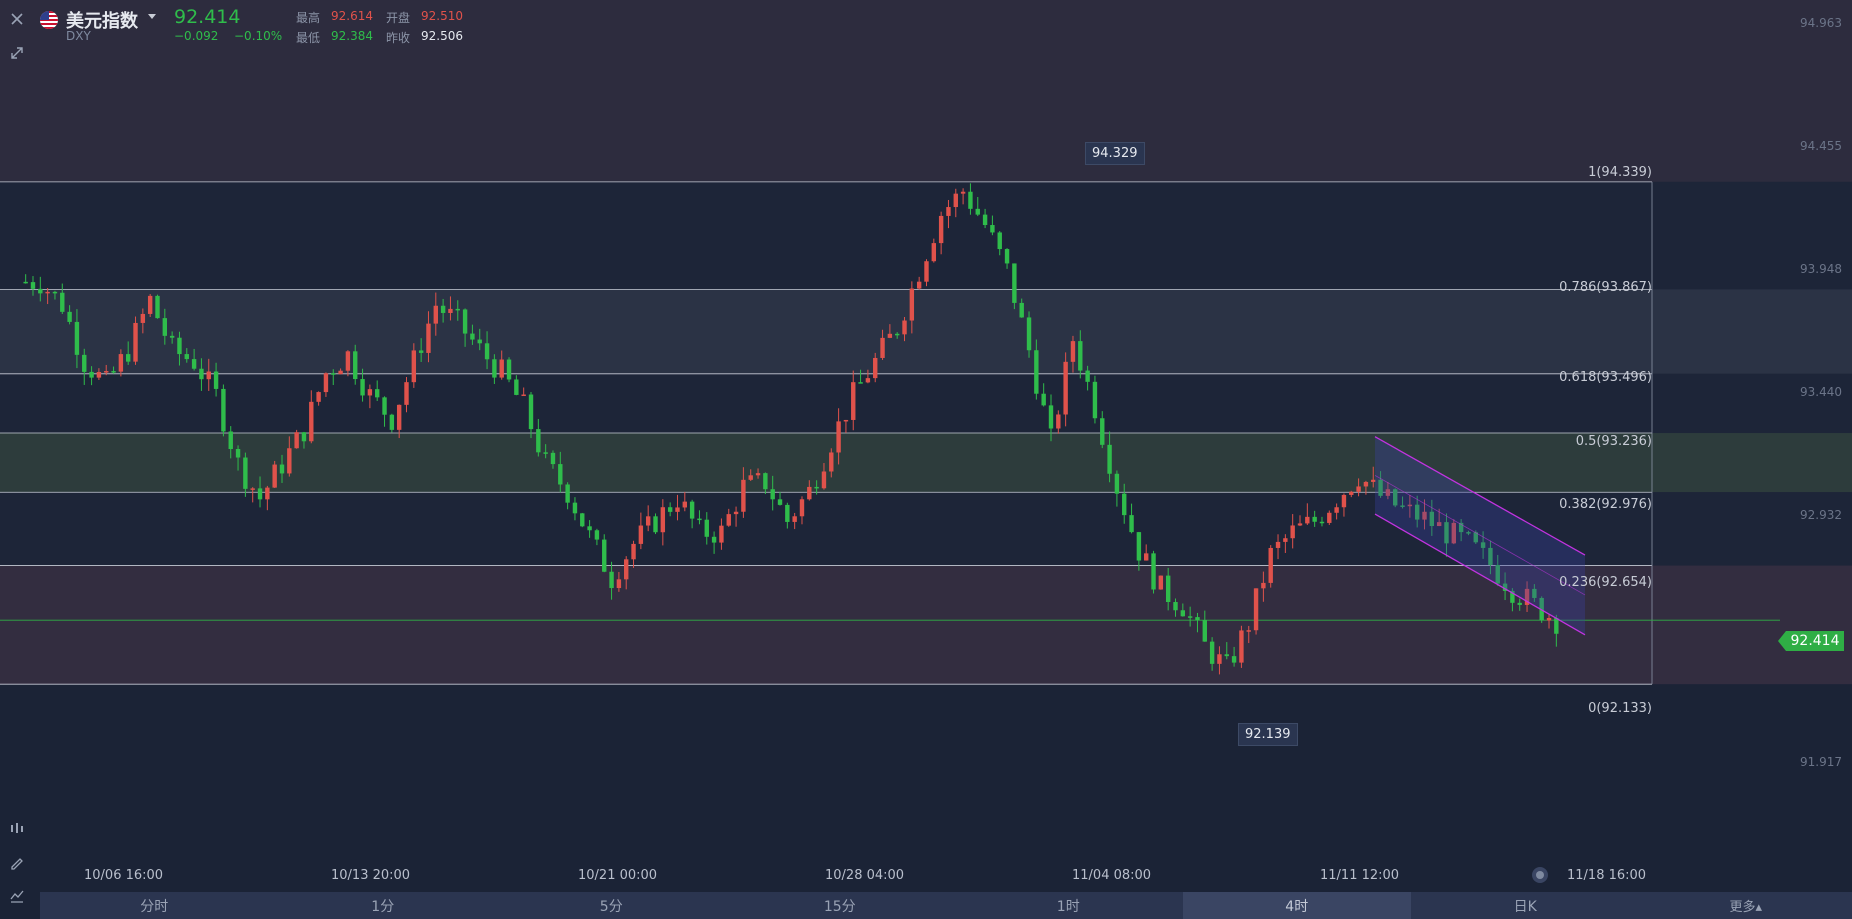  What do you see at coordinates (442, 16) in the screenshot?
I see `open-value: 92.510` at bounding box center [442, 16].